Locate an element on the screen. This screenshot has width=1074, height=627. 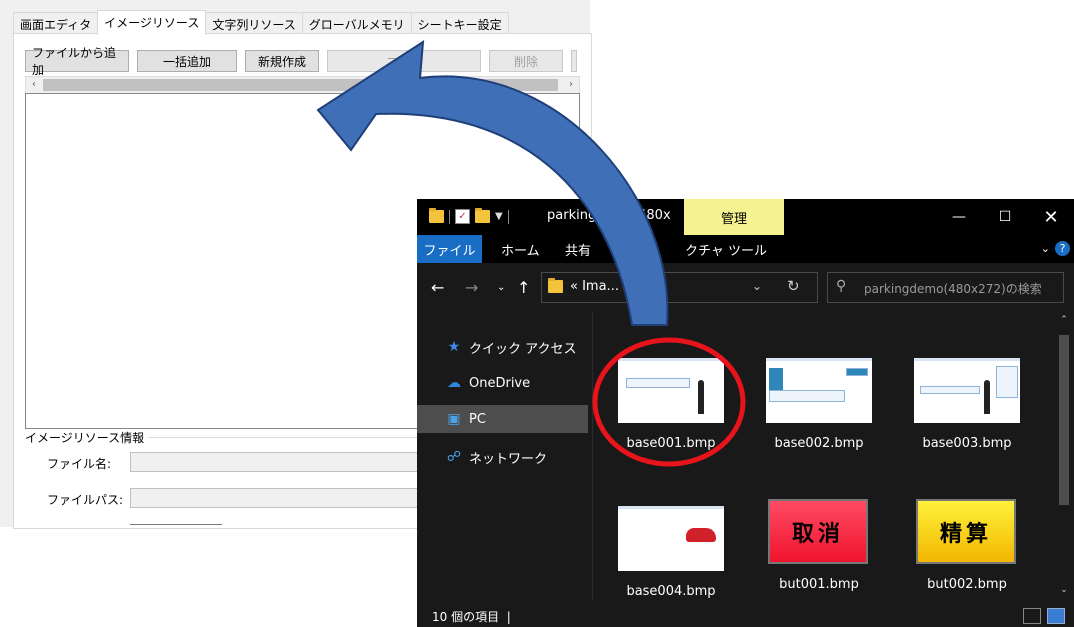
toolbar-overflow-button is located at coordinates (574, 61).